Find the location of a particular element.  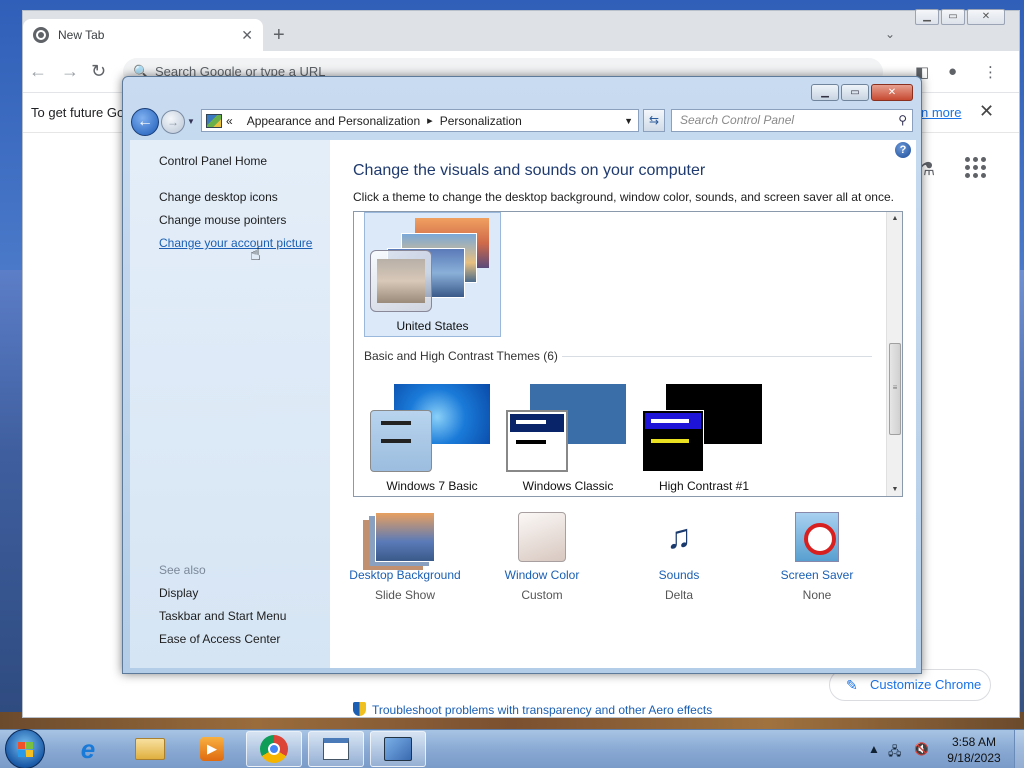

google-apps-icon is located at coordinates (975, 167).